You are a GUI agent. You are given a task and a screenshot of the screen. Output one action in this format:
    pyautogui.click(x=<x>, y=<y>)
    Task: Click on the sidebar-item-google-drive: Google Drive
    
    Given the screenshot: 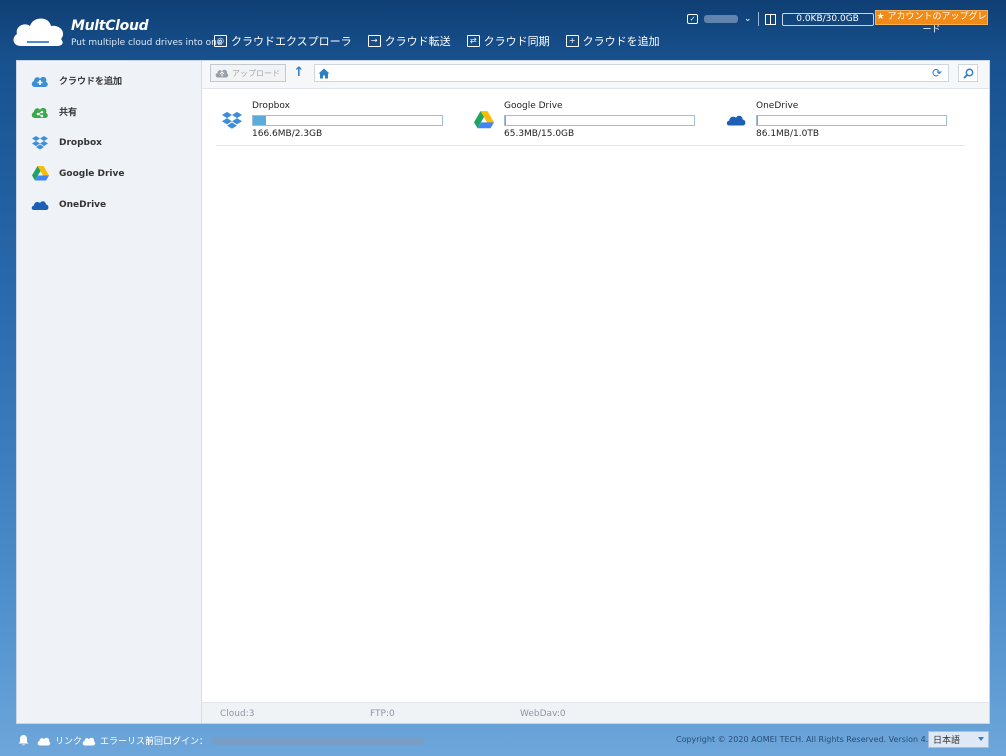 What is the action you would take?
    pyautogui.click(x=109, y=173)
    